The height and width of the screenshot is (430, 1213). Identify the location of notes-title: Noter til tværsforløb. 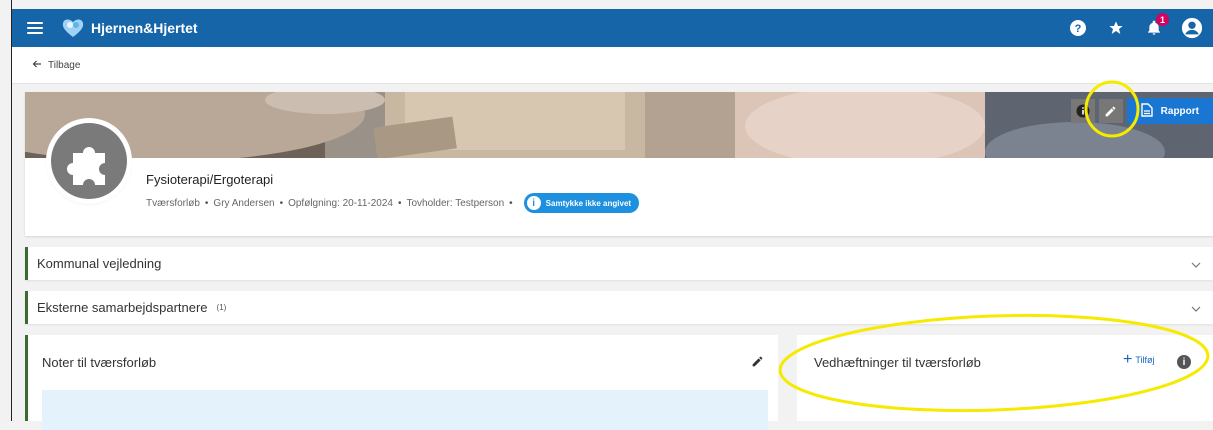
(99, 362).